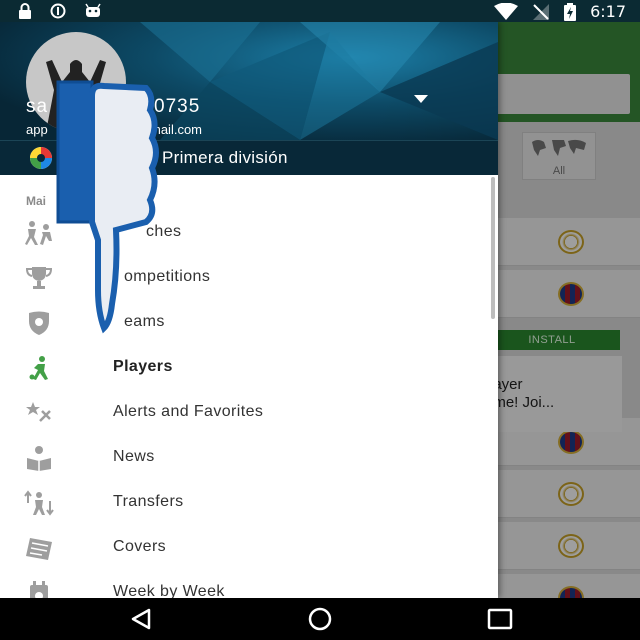  I want to click on menu-item-label: News, so click(134, 456).